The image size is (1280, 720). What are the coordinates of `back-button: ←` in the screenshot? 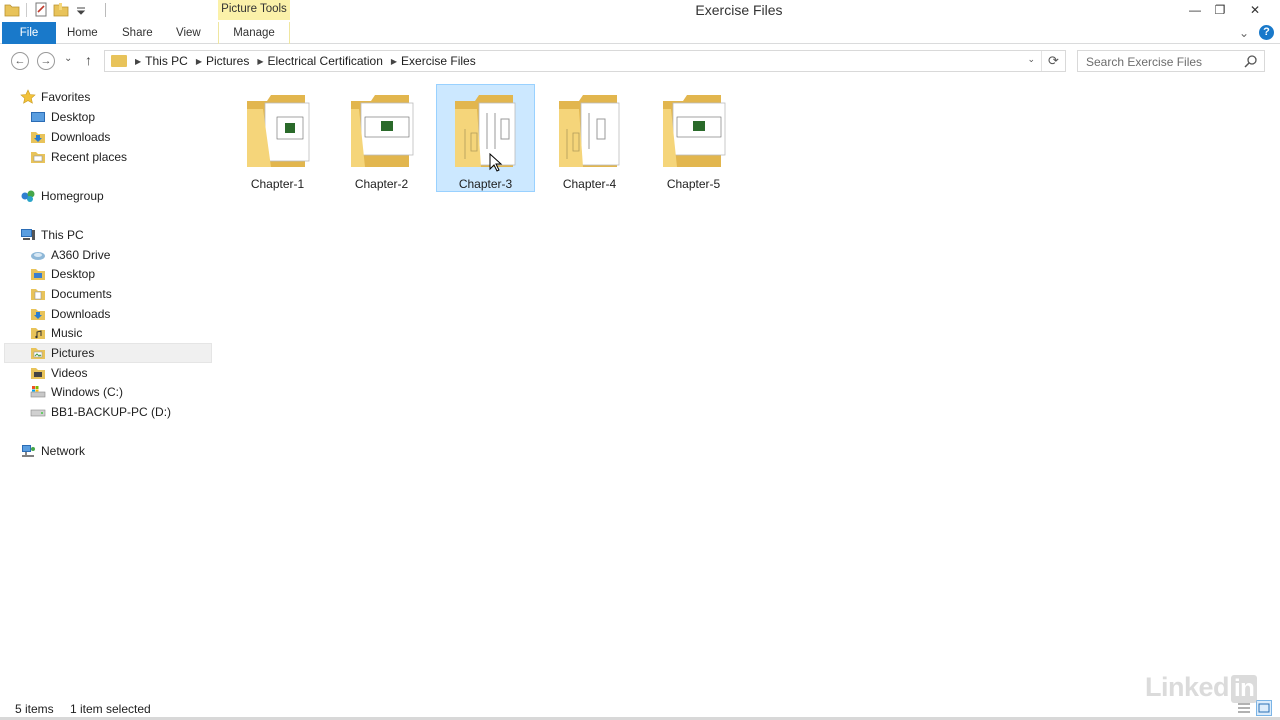 It's located at (20, 61).